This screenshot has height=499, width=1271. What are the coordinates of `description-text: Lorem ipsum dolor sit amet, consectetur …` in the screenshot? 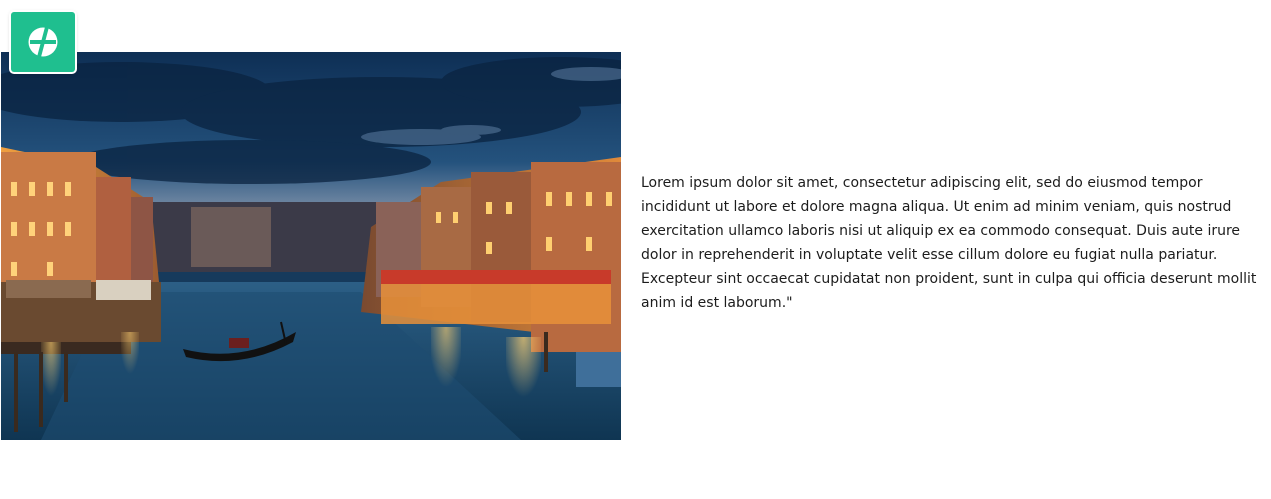 It's located at (952, 243).